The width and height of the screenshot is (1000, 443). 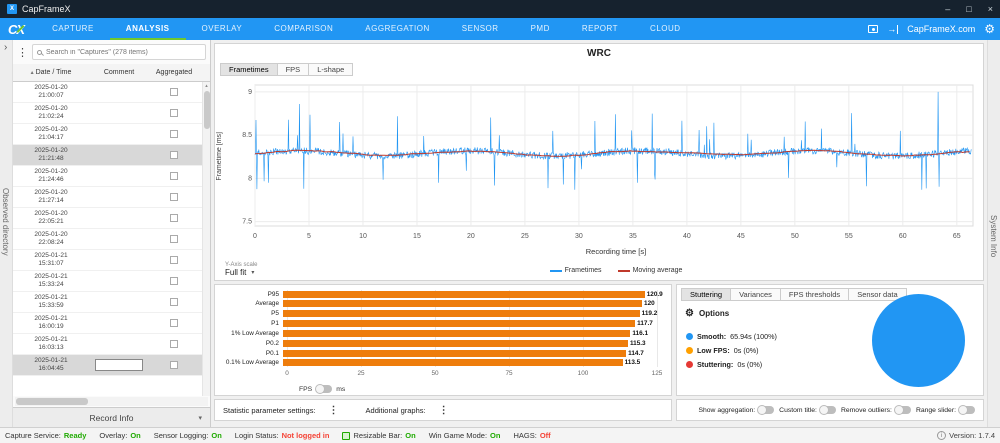 I want to click on minimize-button: –, so click(x=947, y=9).